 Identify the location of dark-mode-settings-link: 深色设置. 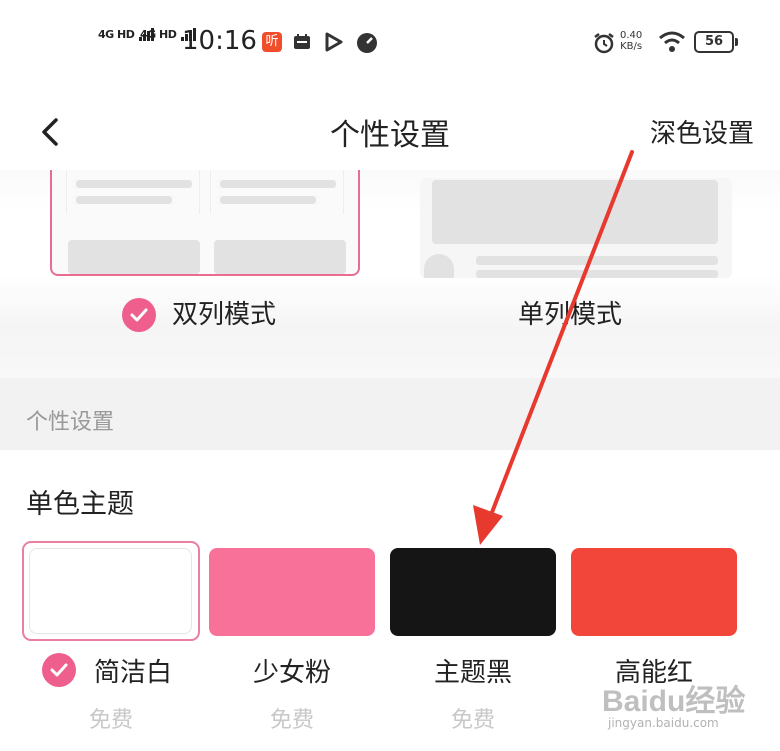
(702, 131).